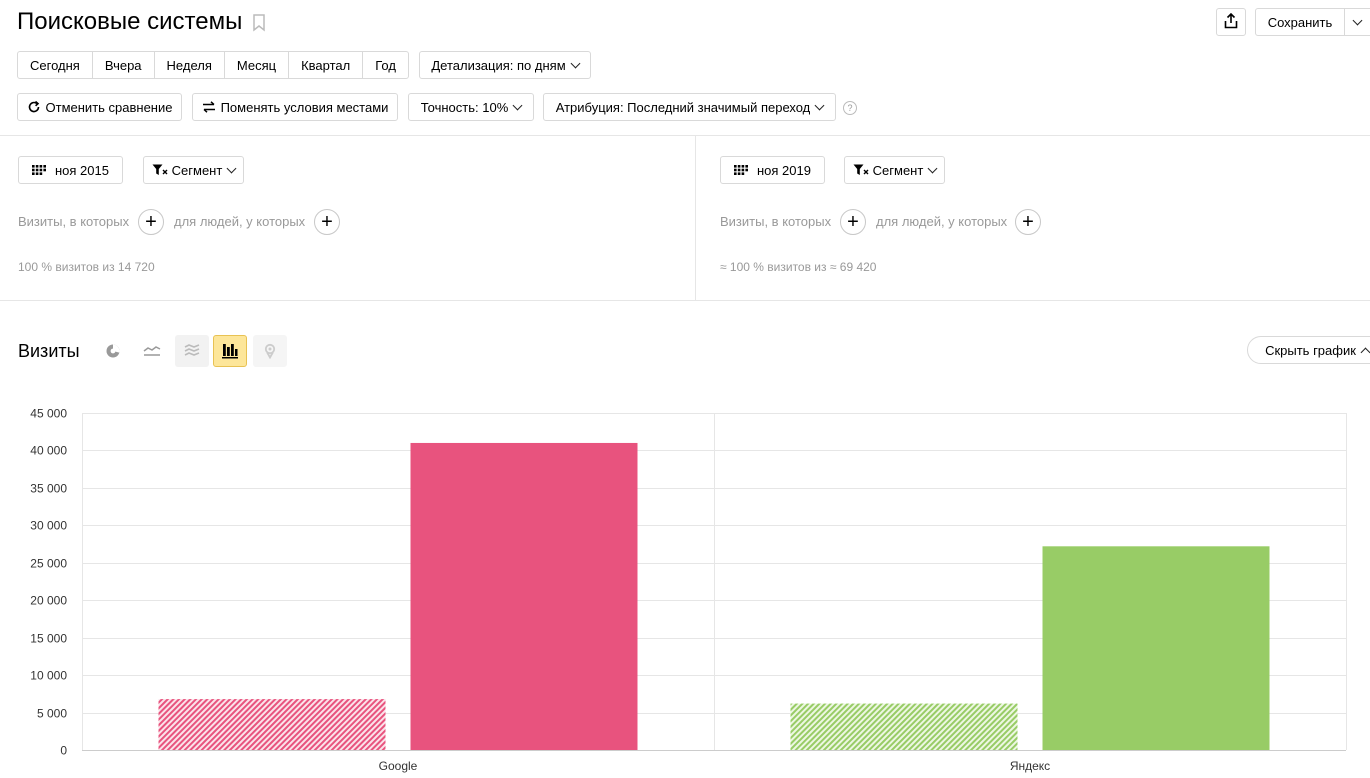  I want to click on line-chart-view-button, so click(152, 351).